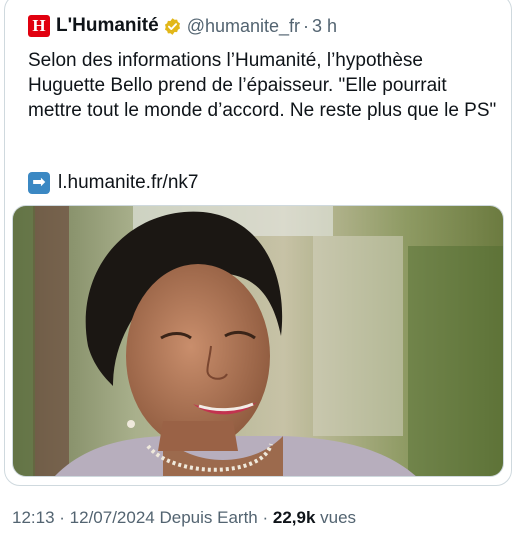 This screenshot has height=540, width=516. What do you see at coordinates (243, 26) in the screenshot?
I see `handle: @humanite_fr` at bounding box center [243, 26].